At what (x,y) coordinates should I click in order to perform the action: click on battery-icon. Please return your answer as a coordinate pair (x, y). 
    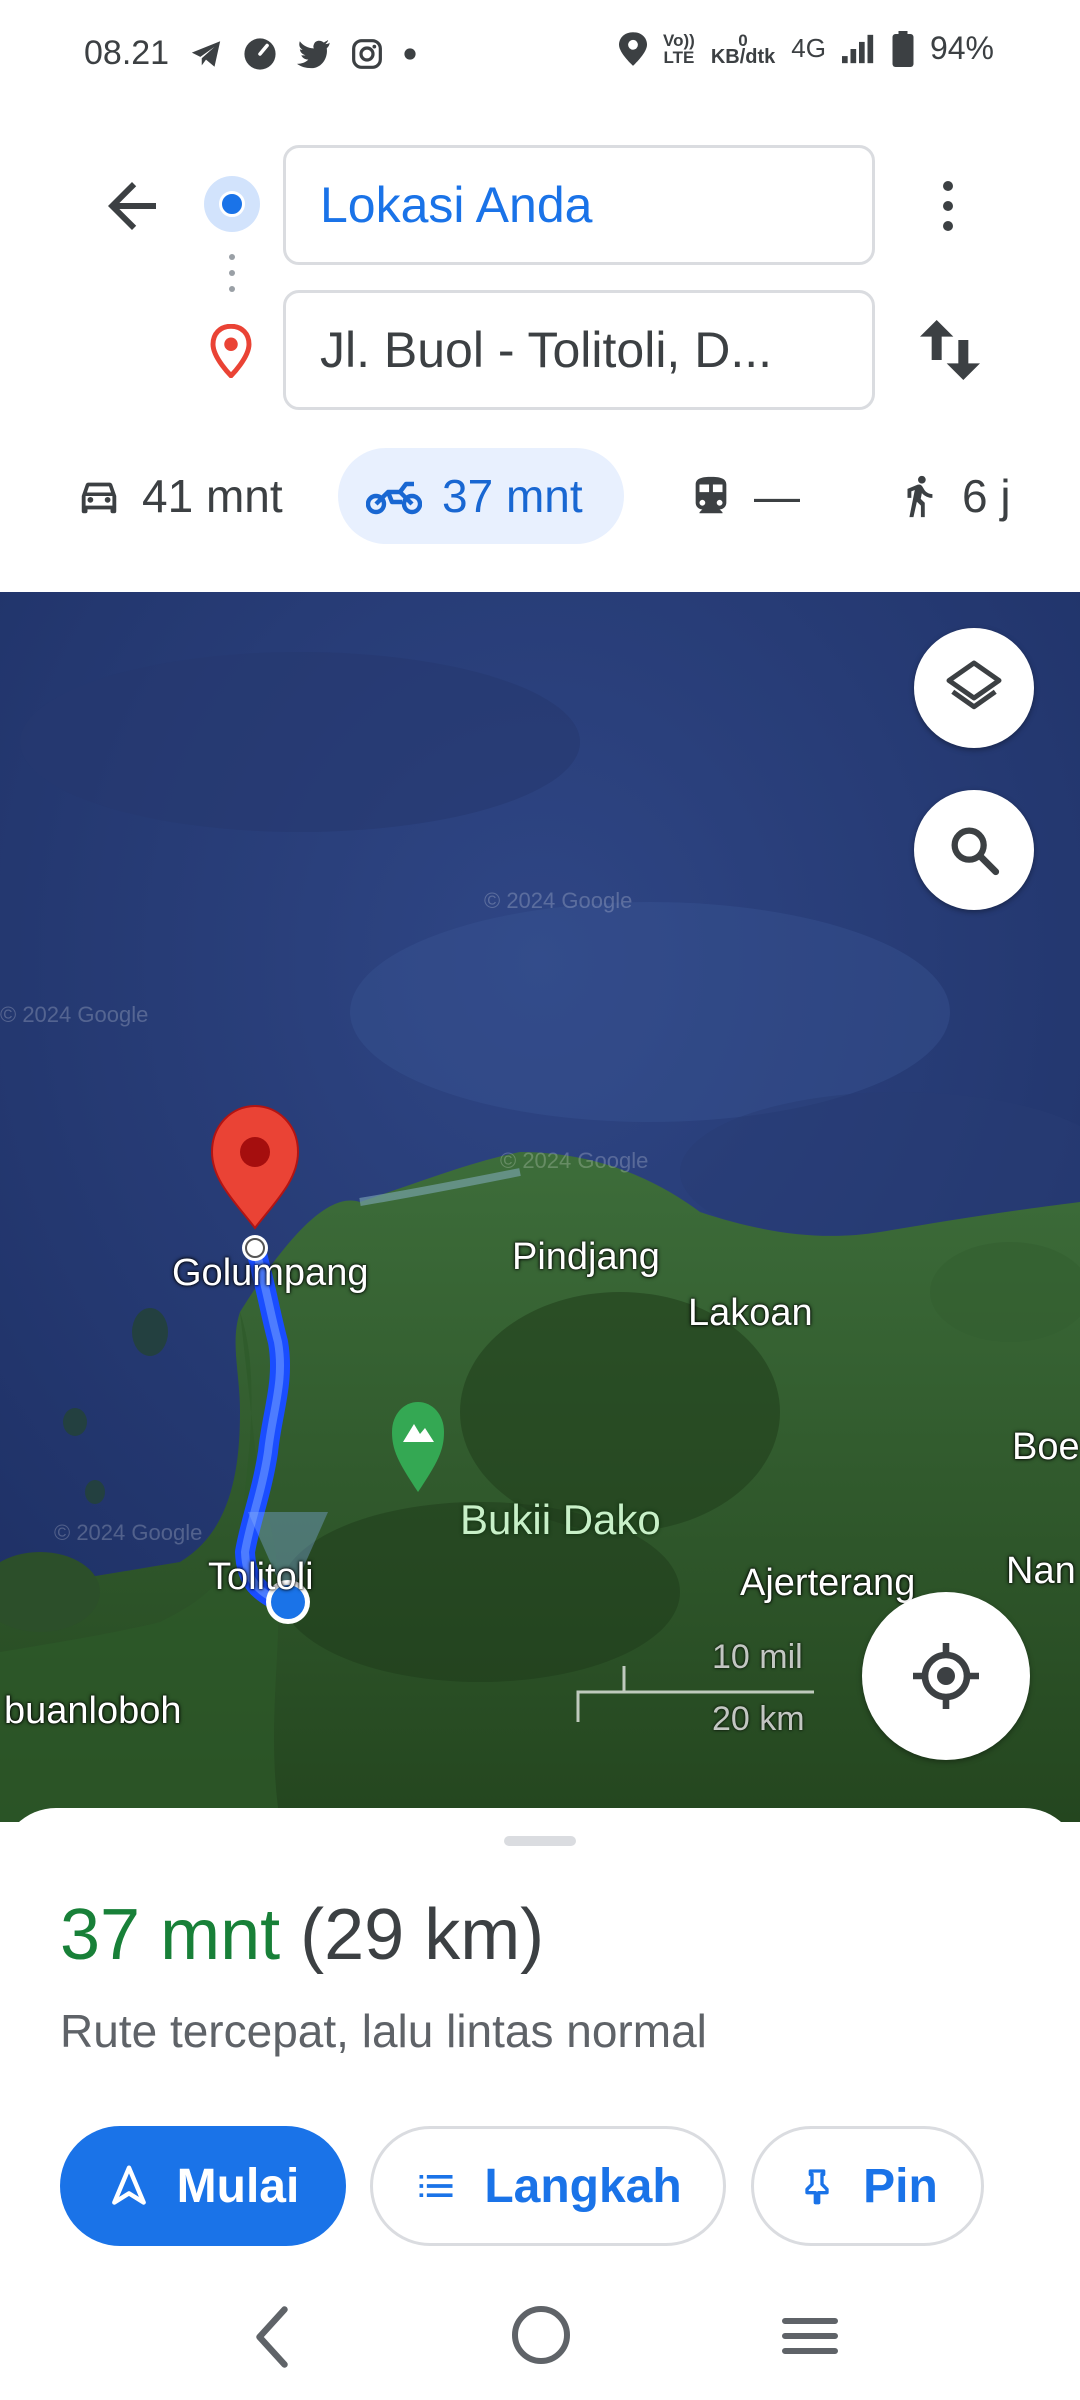
    Looking at the image, I should click on (903, 48).